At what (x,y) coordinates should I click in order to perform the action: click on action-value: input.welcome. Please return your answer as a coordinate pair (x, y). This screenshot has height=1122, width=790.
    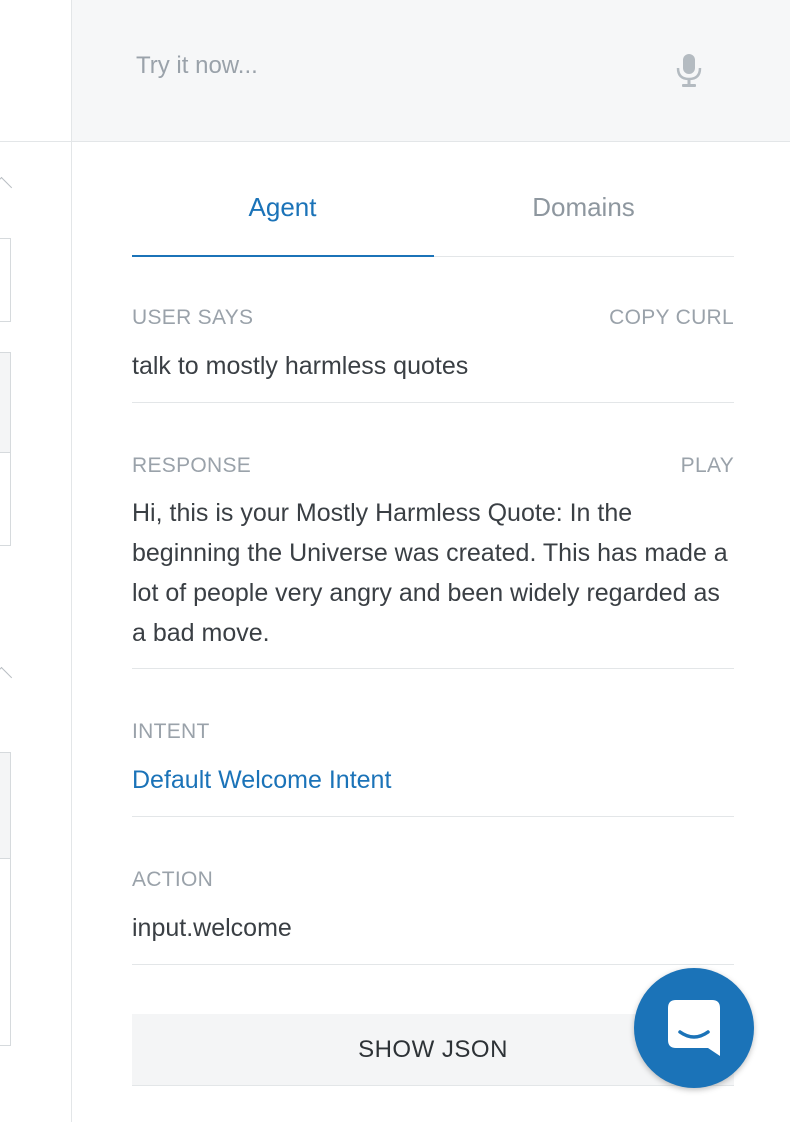
    Looking at the image, I should click on (212, 928).